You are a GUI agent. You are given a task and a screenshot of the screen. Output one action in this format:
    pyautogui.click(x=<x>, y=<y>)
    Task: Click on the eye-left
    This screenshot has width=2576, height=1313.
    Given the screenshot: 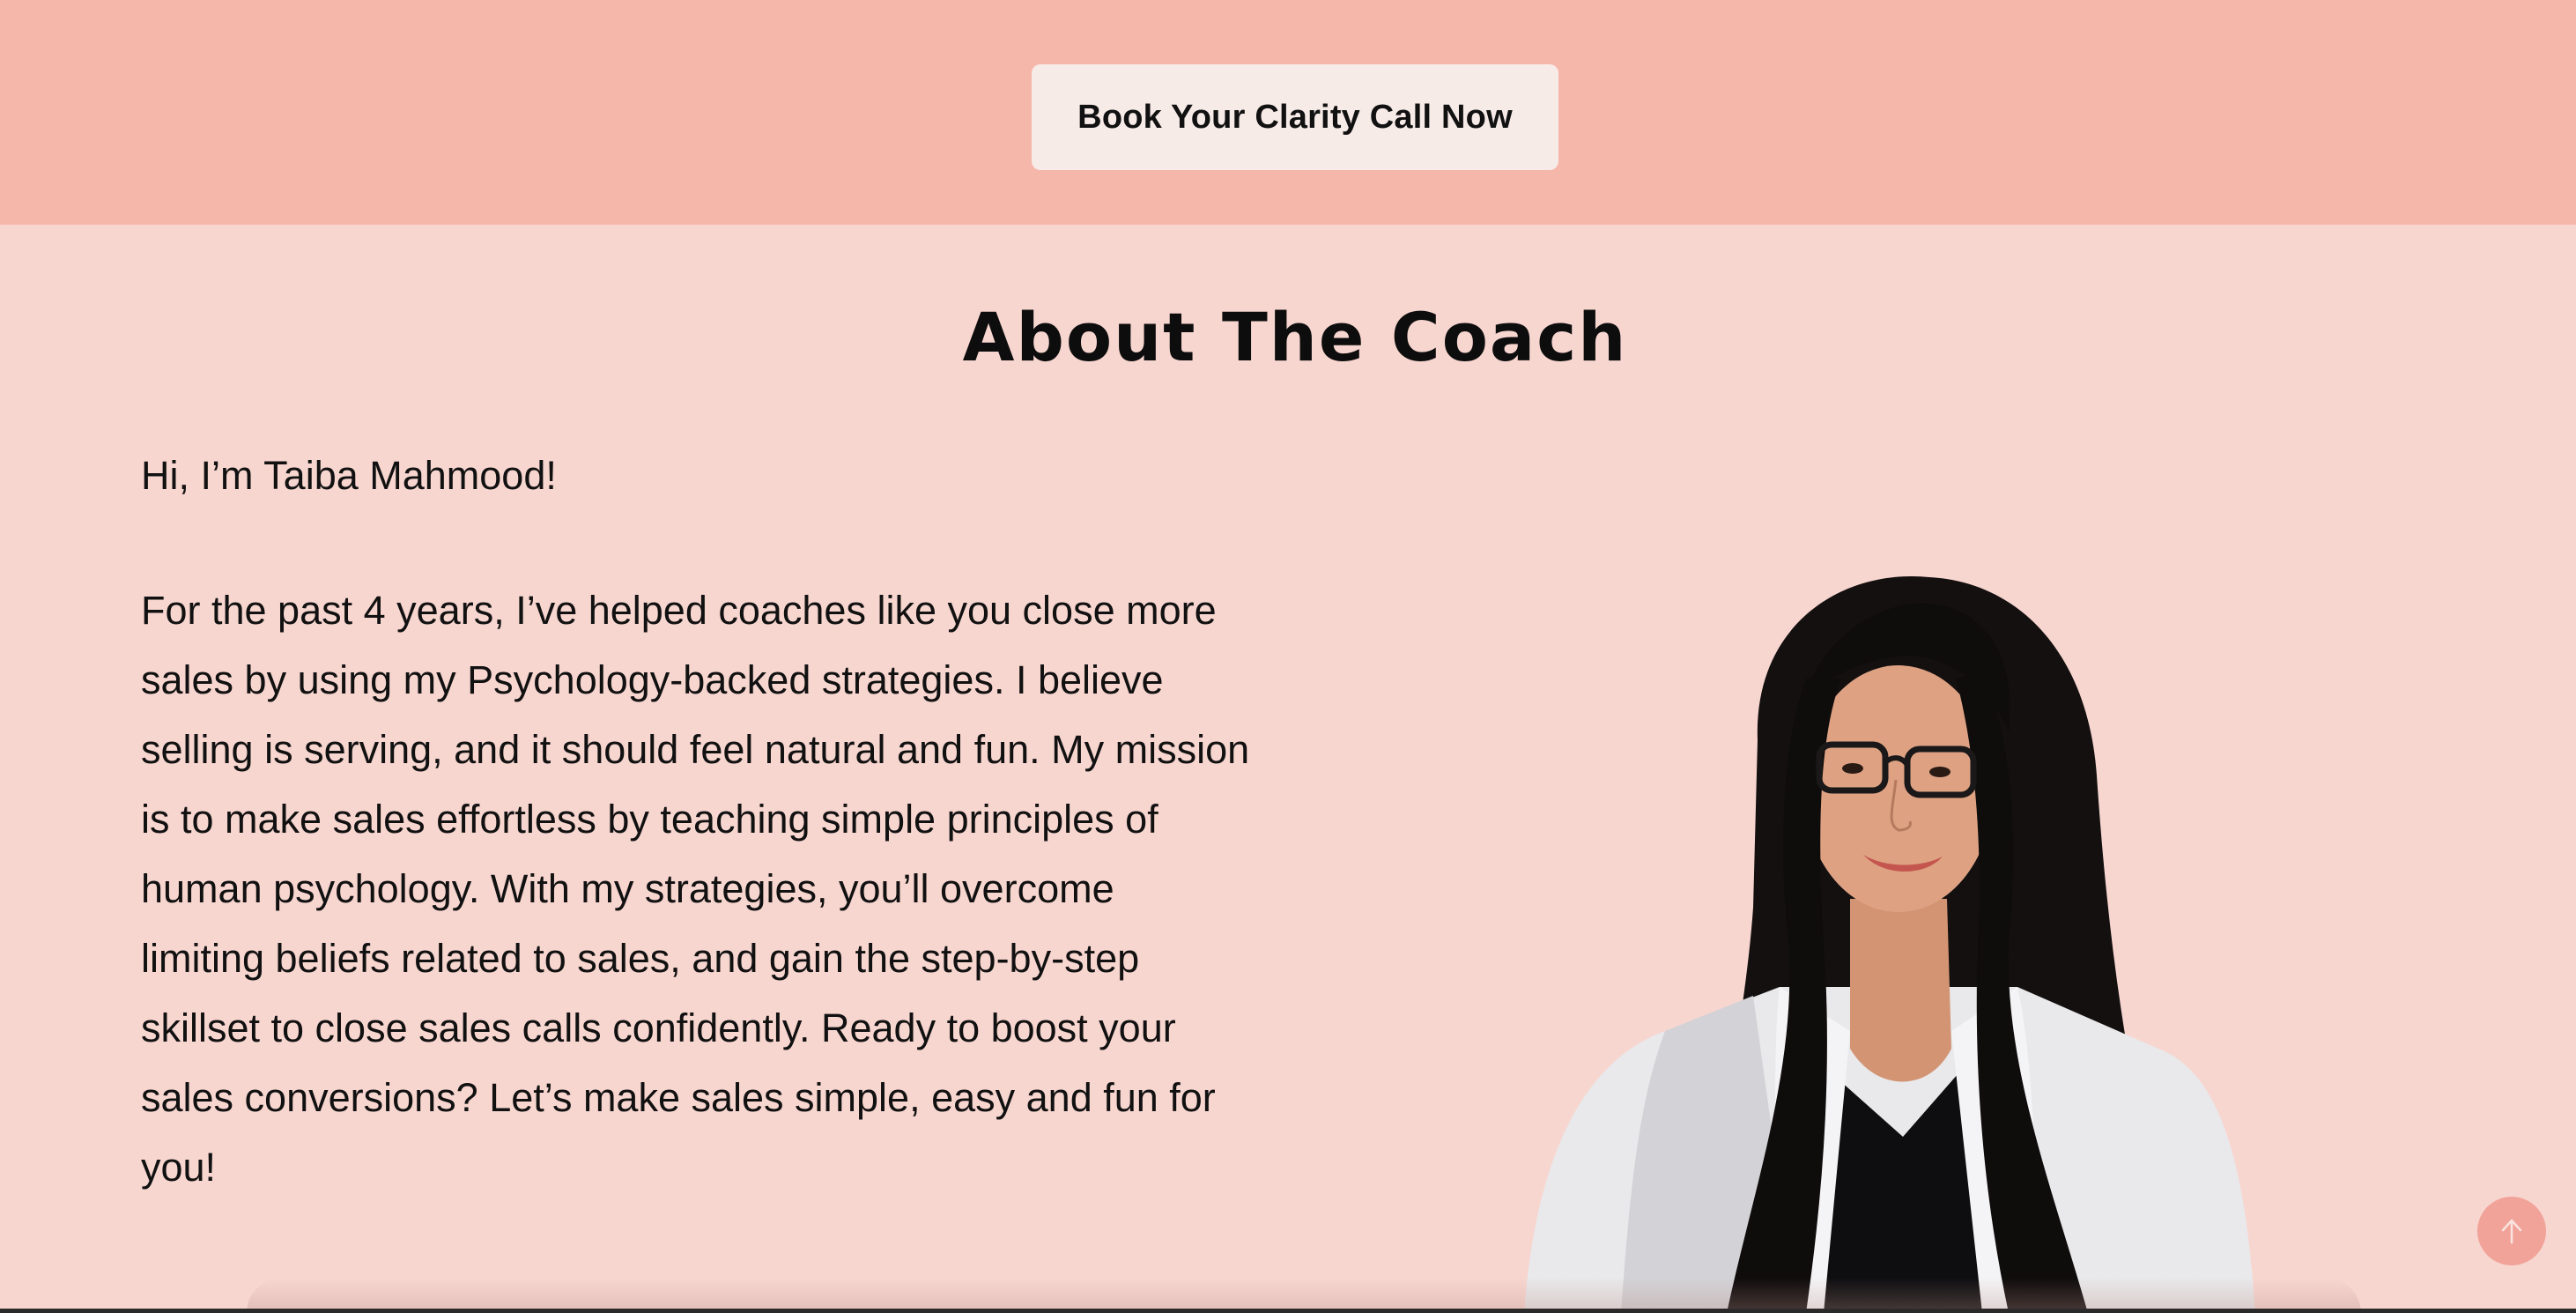 What is the action you would take?
    pyautogui.click(x=1853, y=769)
    